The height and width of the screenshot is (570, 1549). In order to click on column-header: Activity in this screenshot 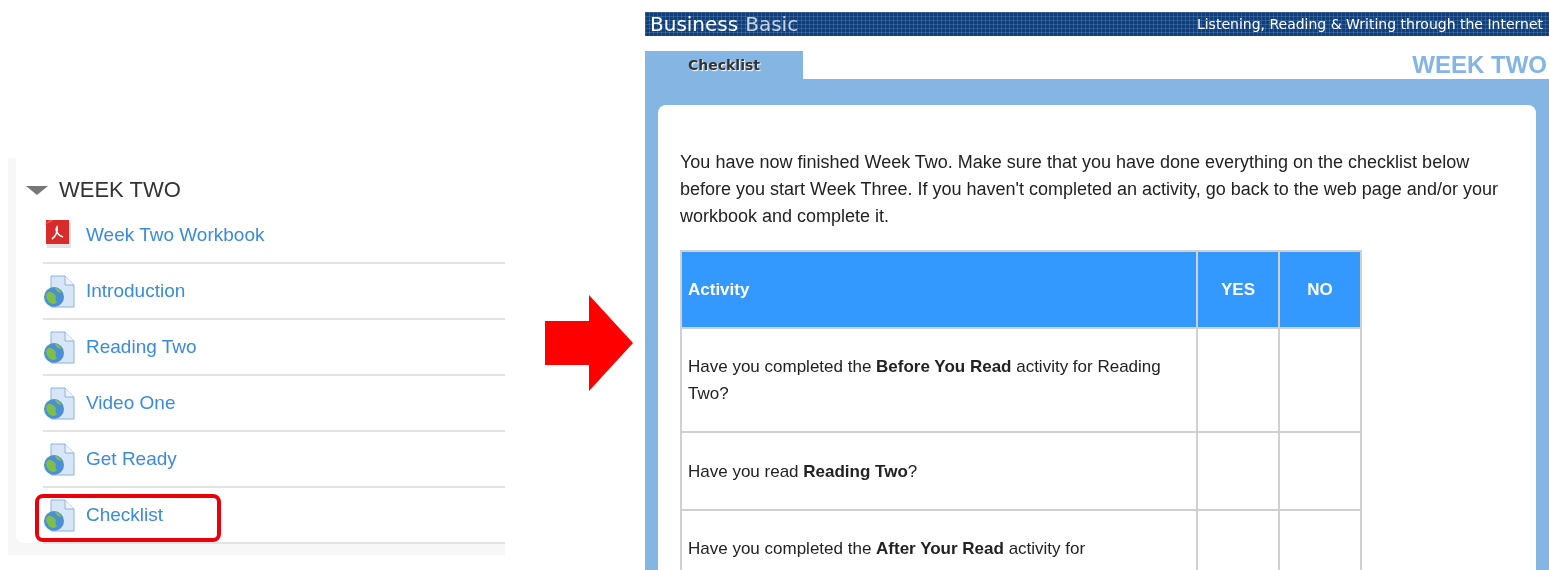, I will do `click(939, 289)`.